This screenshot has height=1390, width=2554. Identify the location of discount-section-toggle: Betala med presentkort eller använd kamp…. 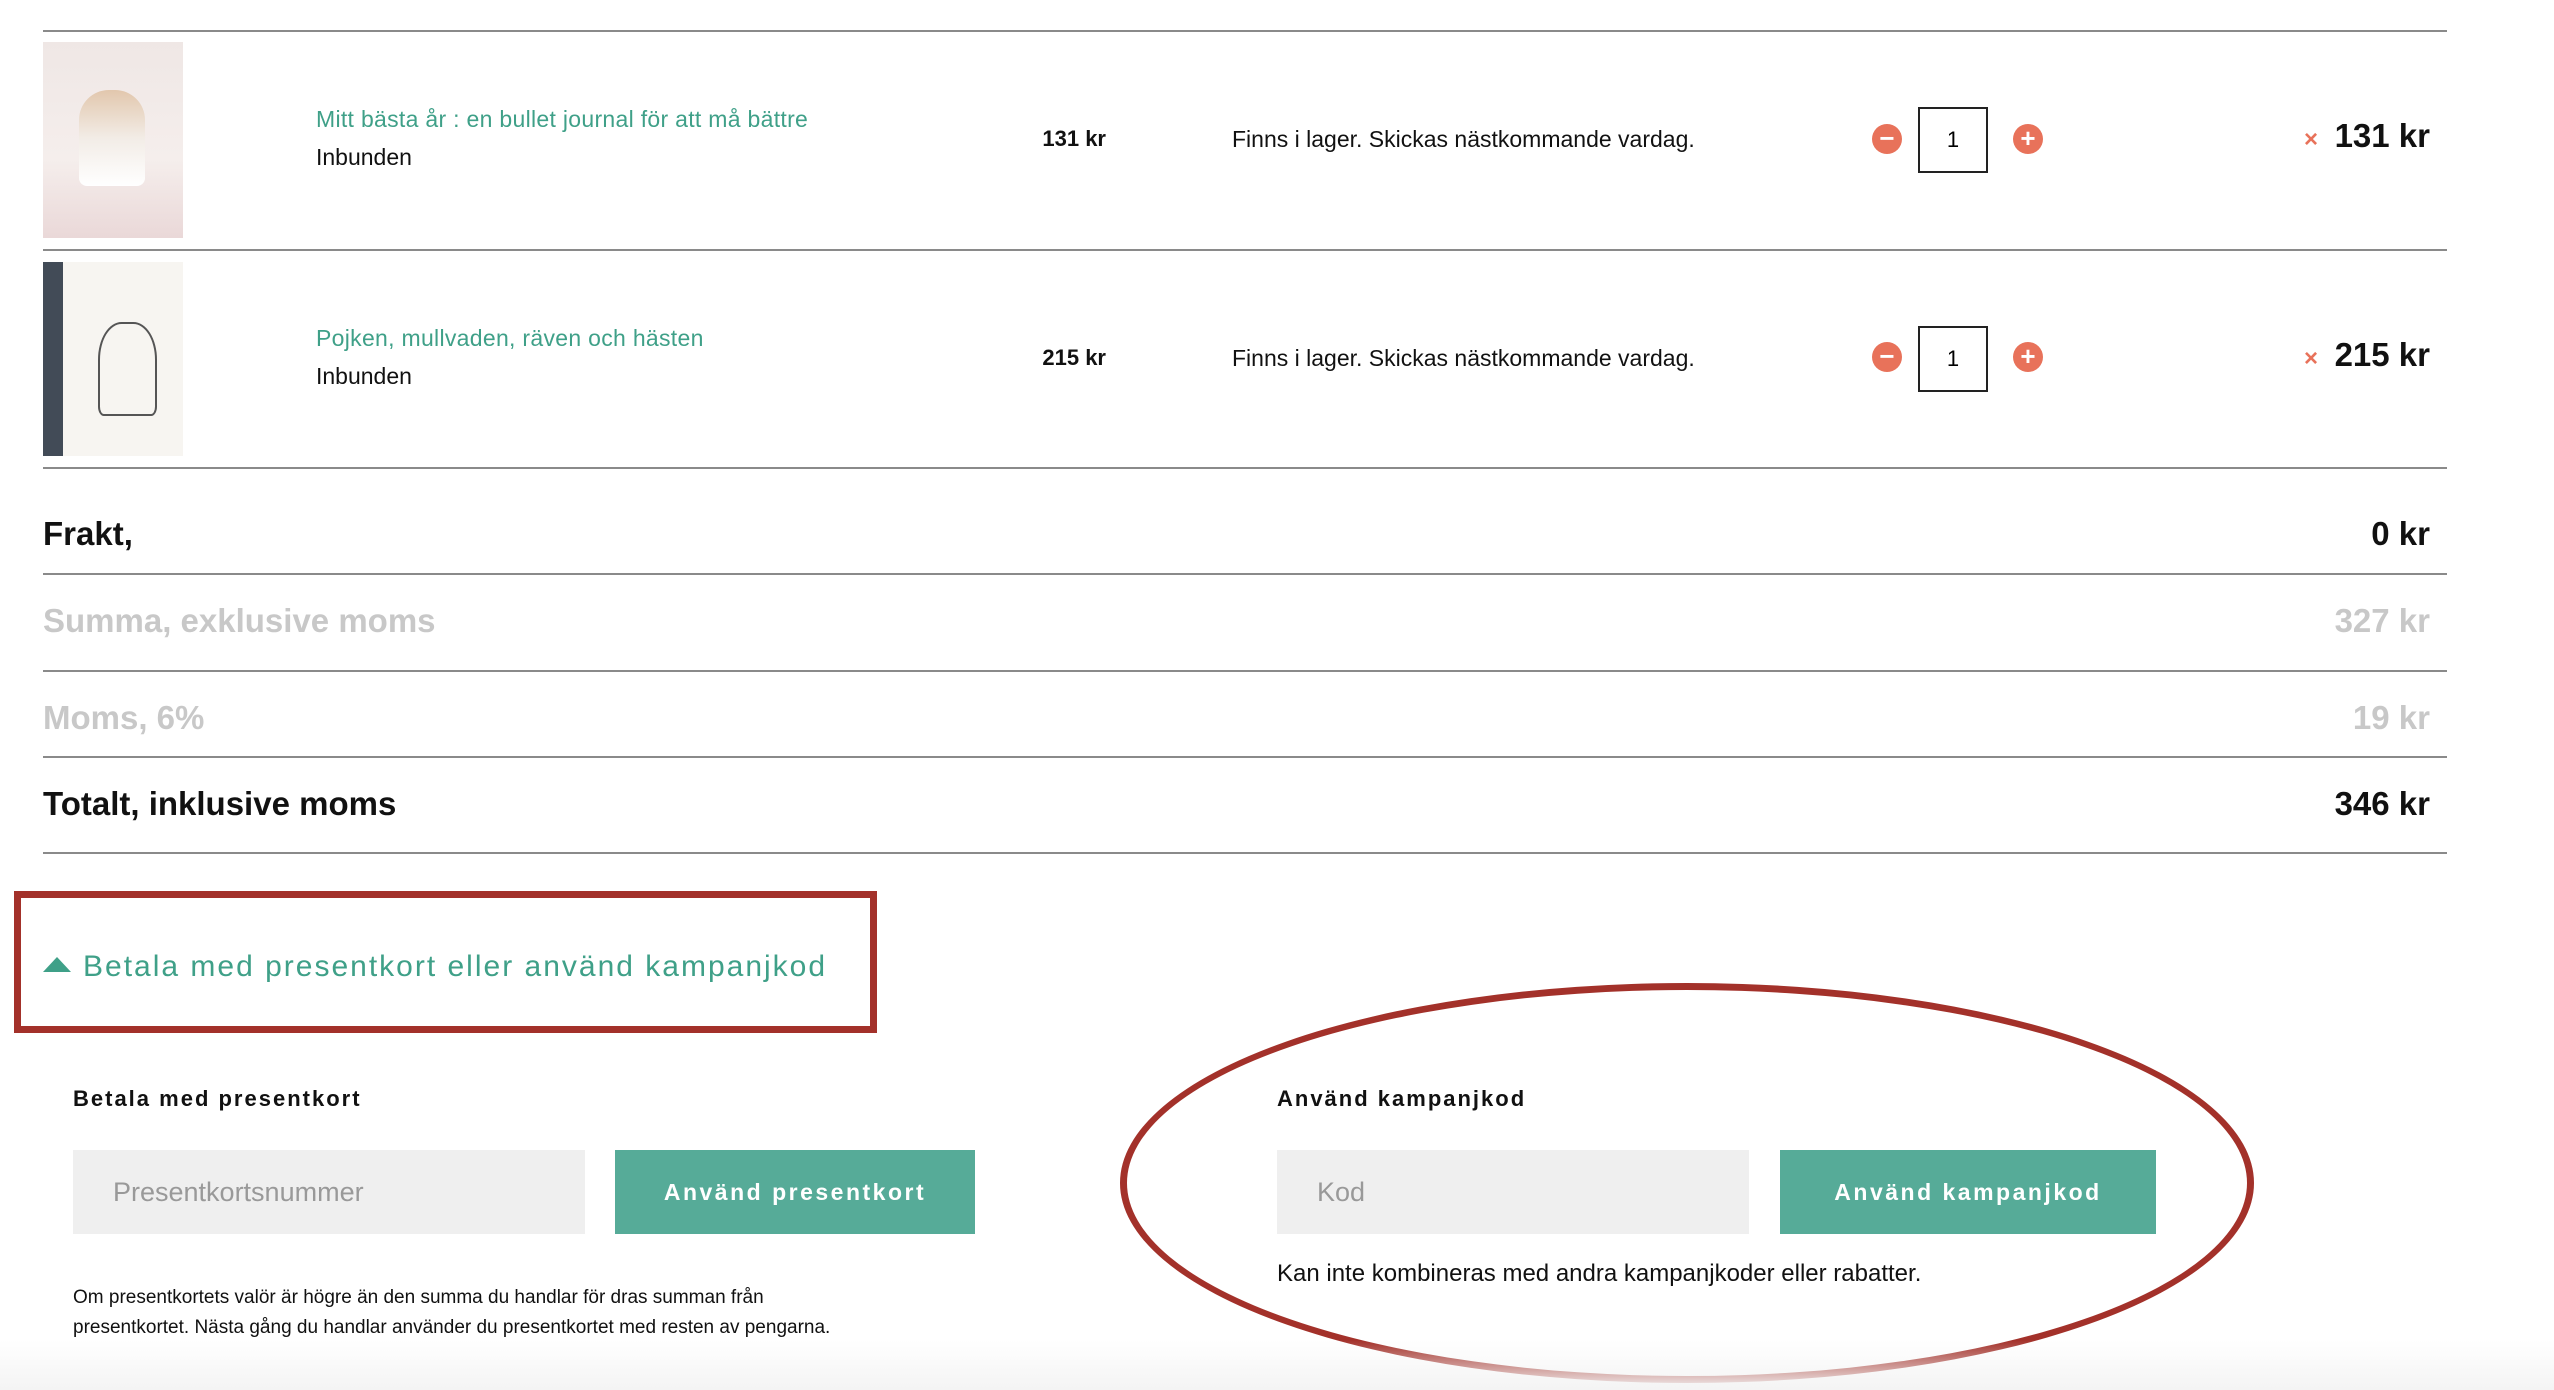
(435, 967).